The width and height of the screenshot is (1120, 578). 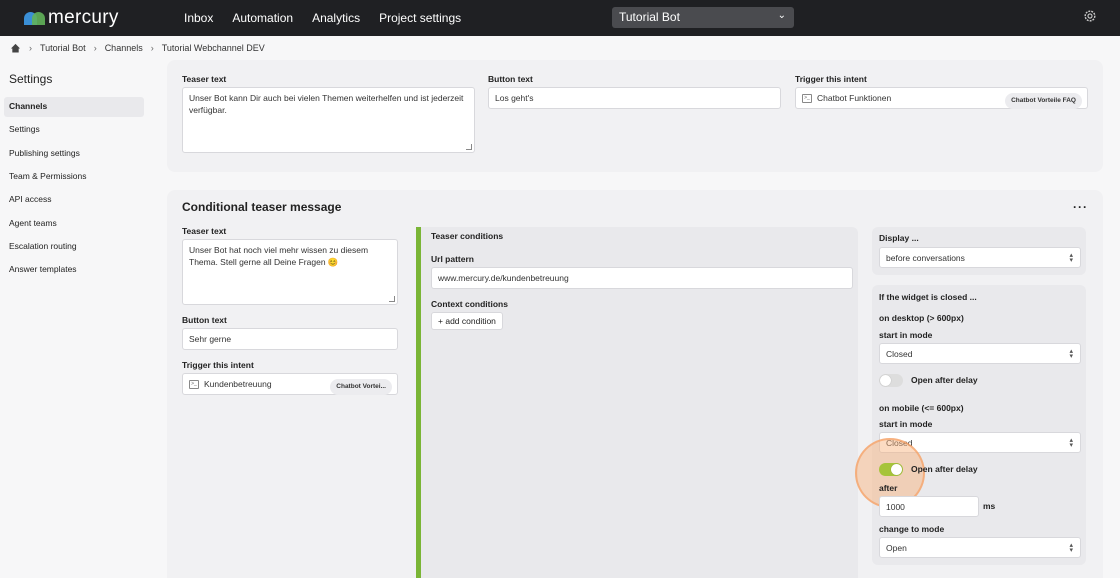 I want to click on bot-select: Tutorial Bot ⌄, so click(x=703, y=17).